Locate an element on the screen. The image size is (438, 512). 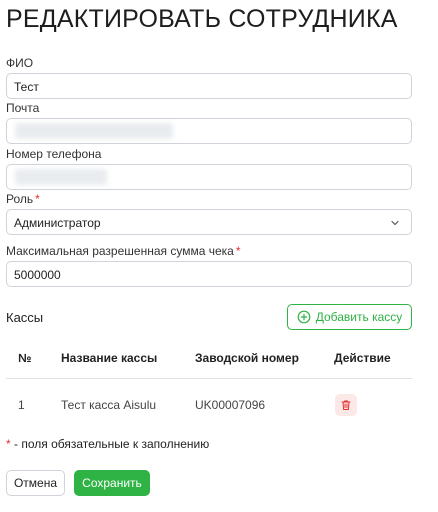
required-note-text: - поля обязательные к заполнению is located at coordinates (110, 444).